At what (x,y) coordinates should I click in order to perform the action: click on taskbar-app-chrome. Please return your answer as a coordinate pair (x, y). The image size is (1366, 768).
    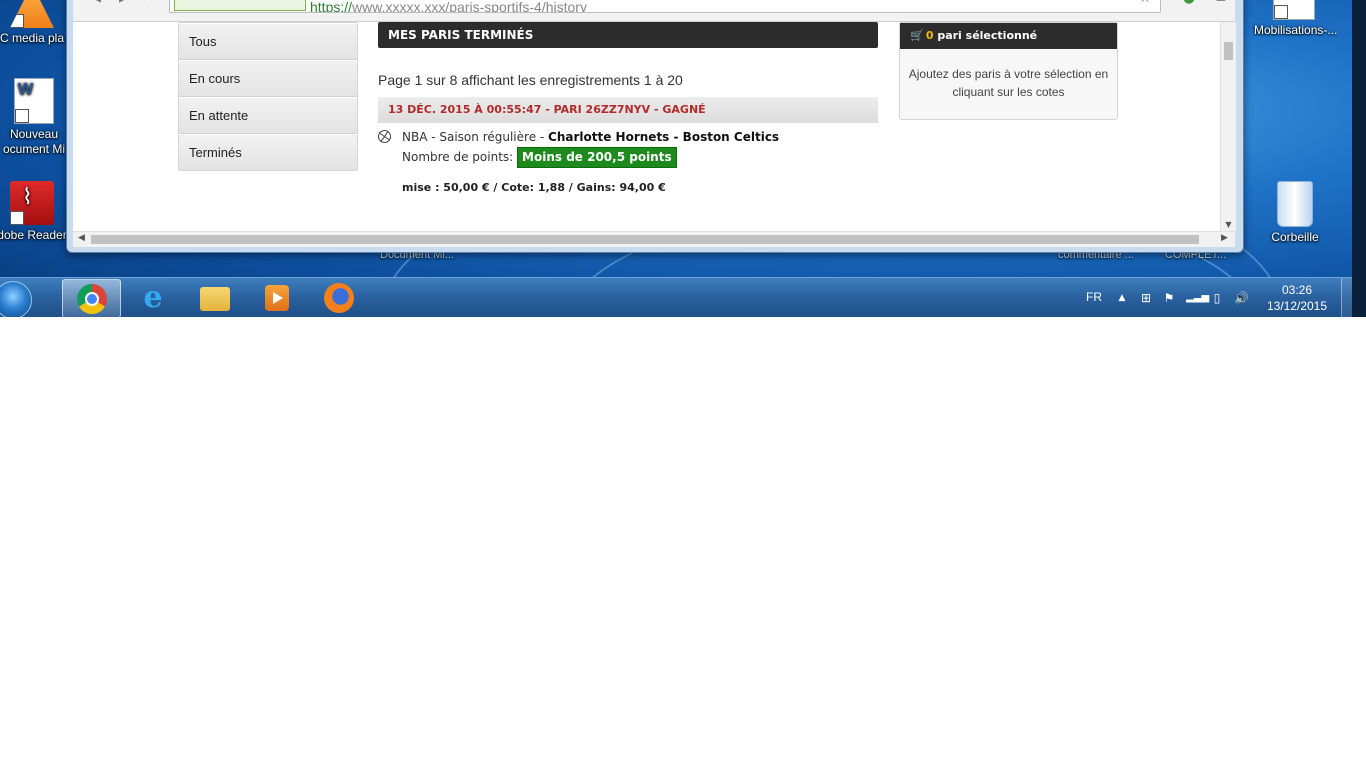
    Looking at the image, I should click on (91, 298).